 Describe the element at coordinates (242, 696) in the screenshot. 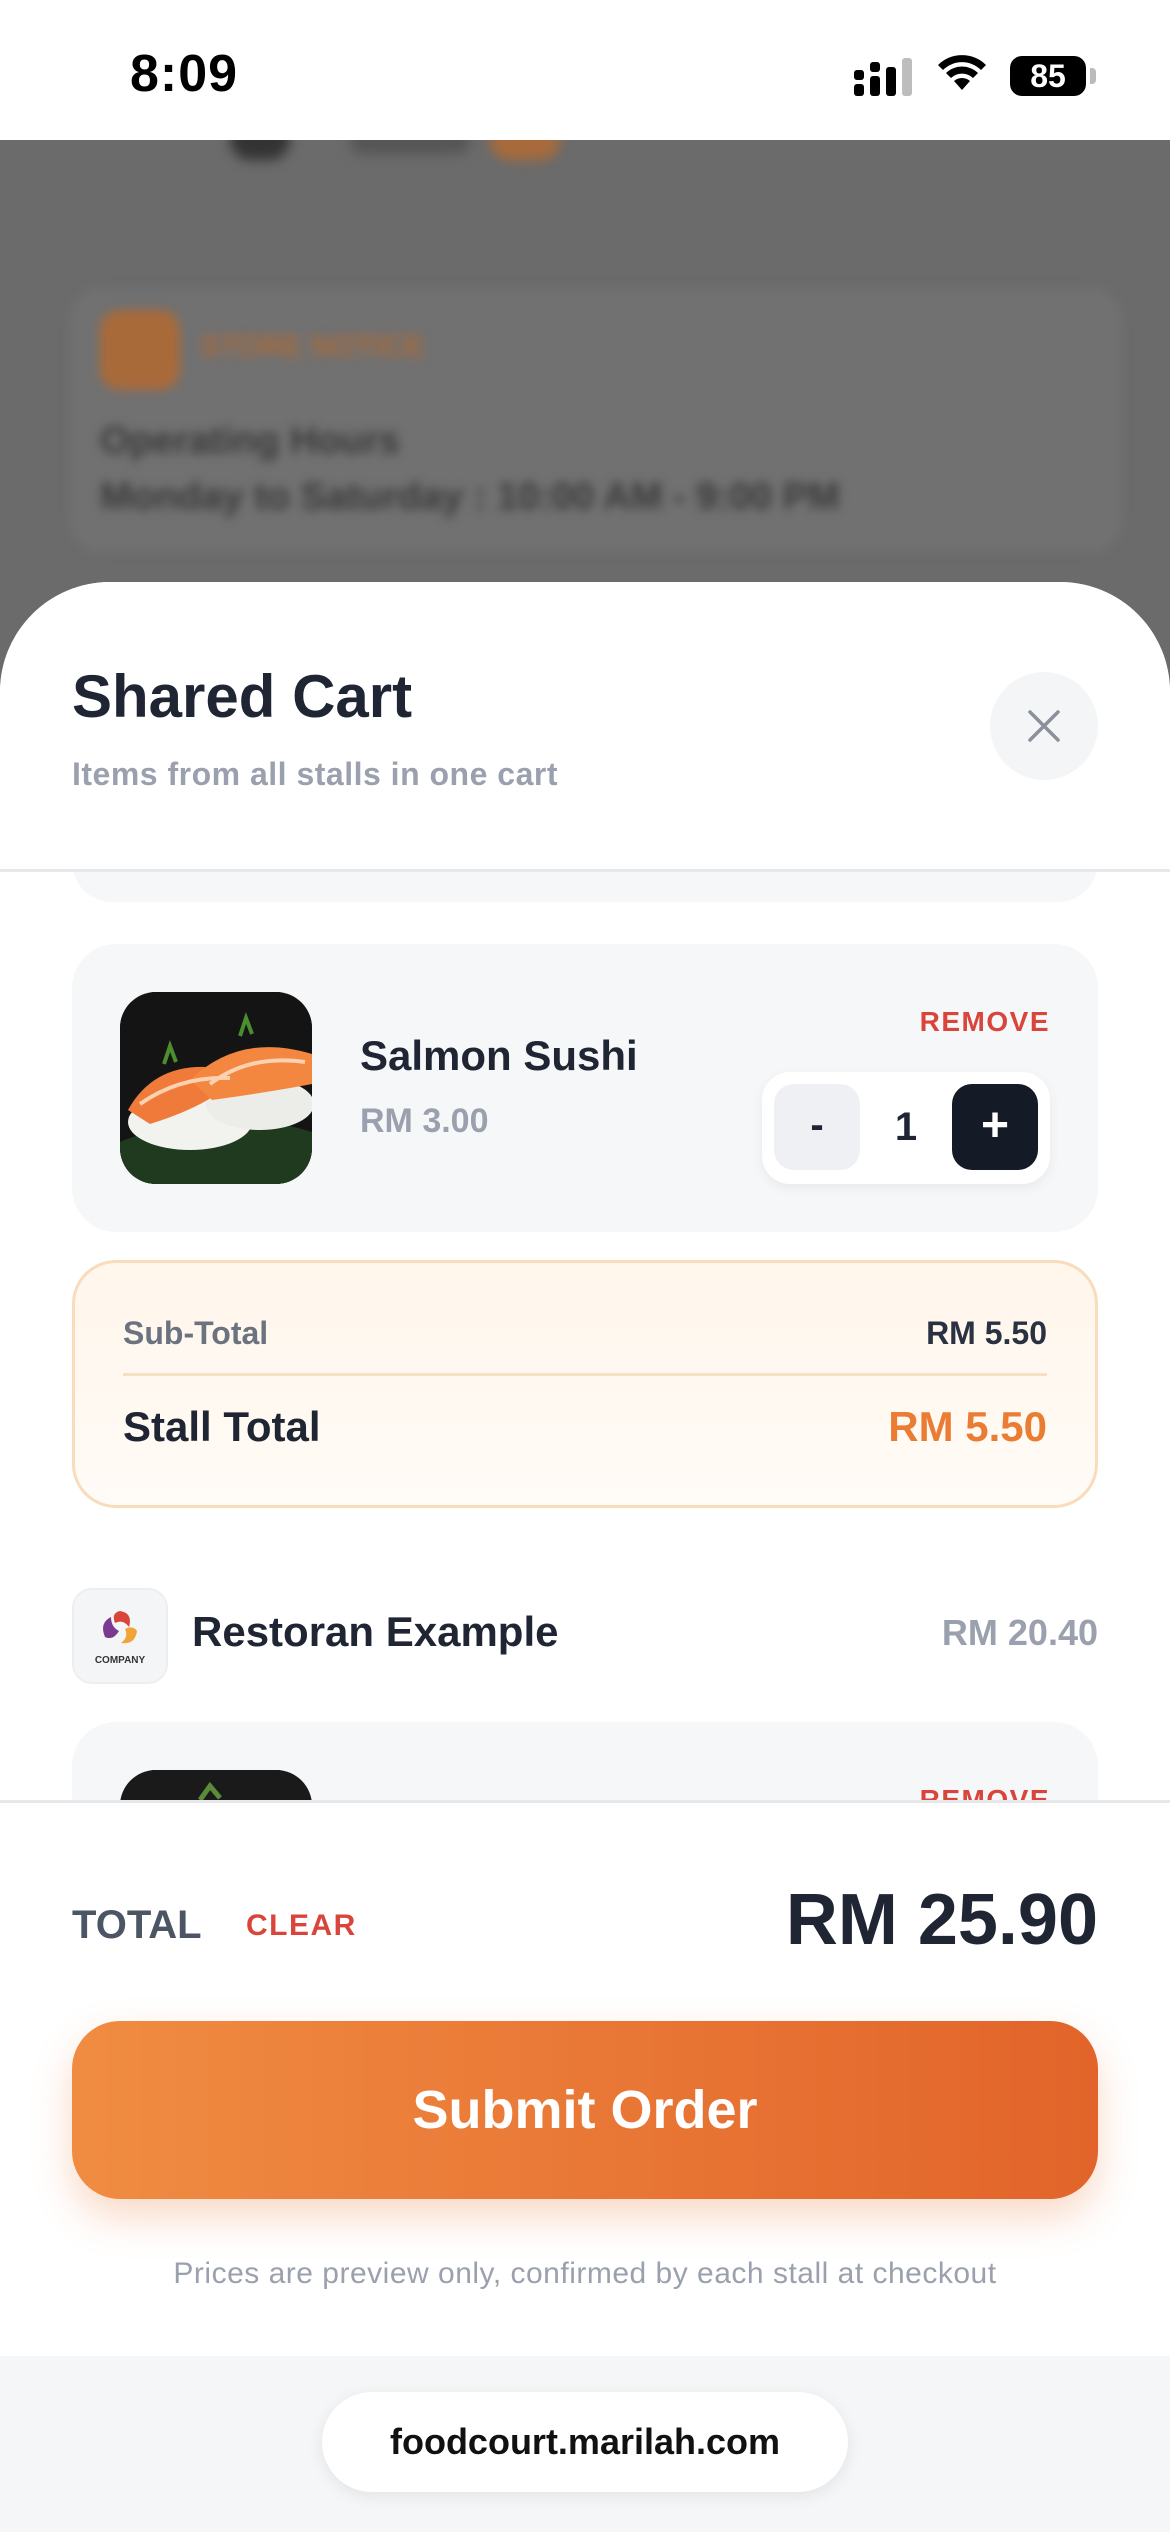

I see `sheet-title: Shared Cart` at that location.